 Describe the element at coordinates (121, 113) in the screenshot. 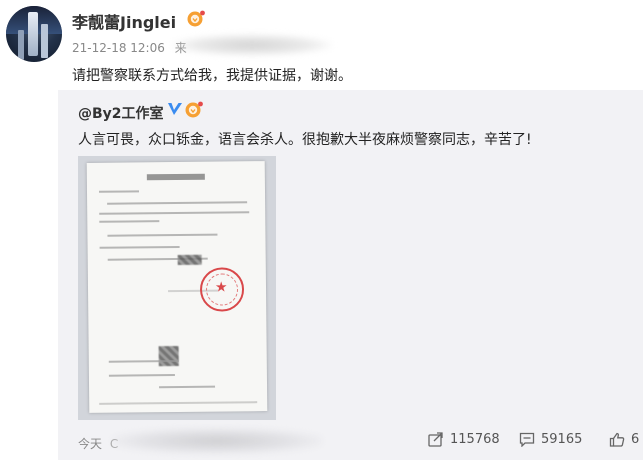

I see `repost-author-link: @By2工作室` at that location.